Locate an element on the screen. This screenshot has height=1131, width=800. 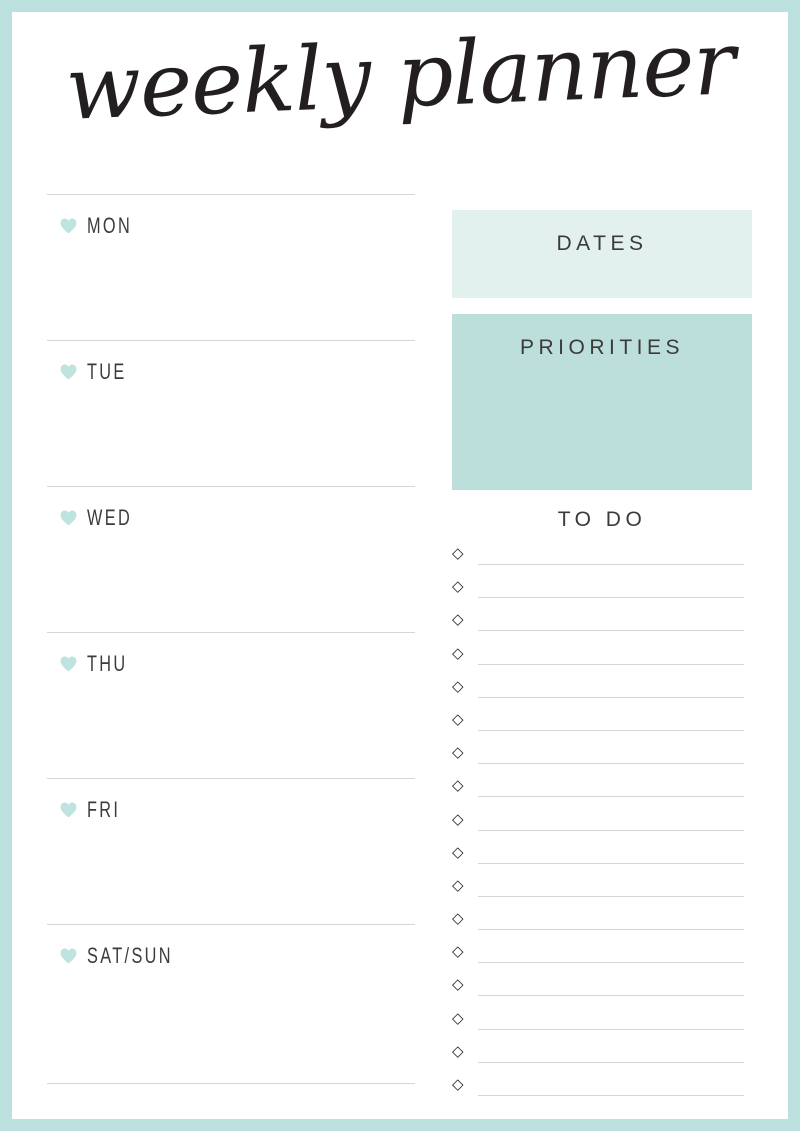
dates-writing-area is located at coordinates (602, 280).